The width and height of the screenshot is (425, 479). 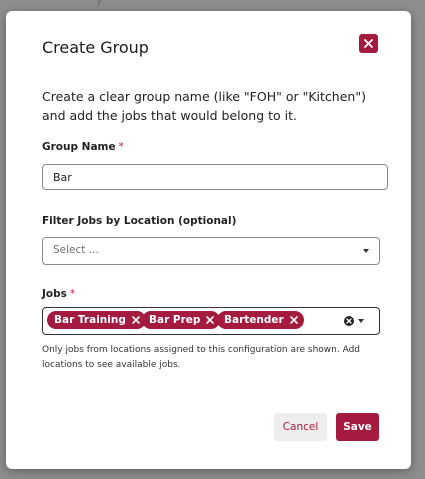 I want to click on job-chip: Bartender, so click(x=260, y=320).